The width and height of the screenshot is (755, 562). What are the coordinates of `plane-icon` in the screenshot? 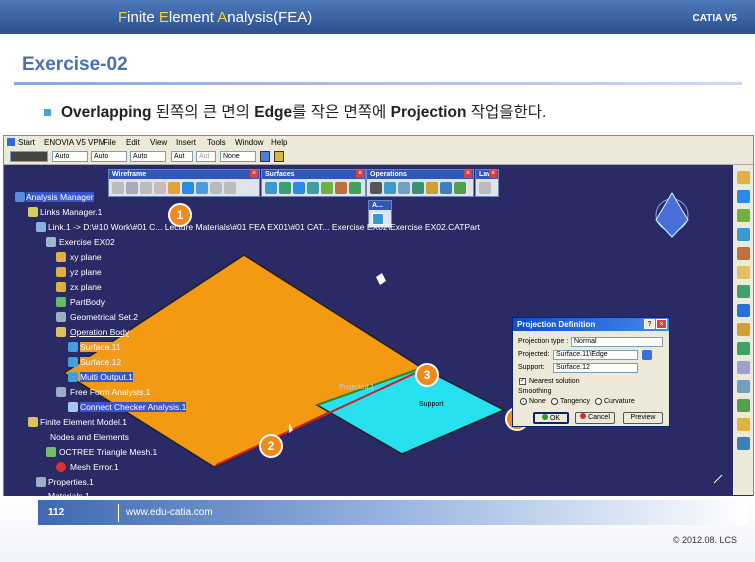 It's located at (174, 188).